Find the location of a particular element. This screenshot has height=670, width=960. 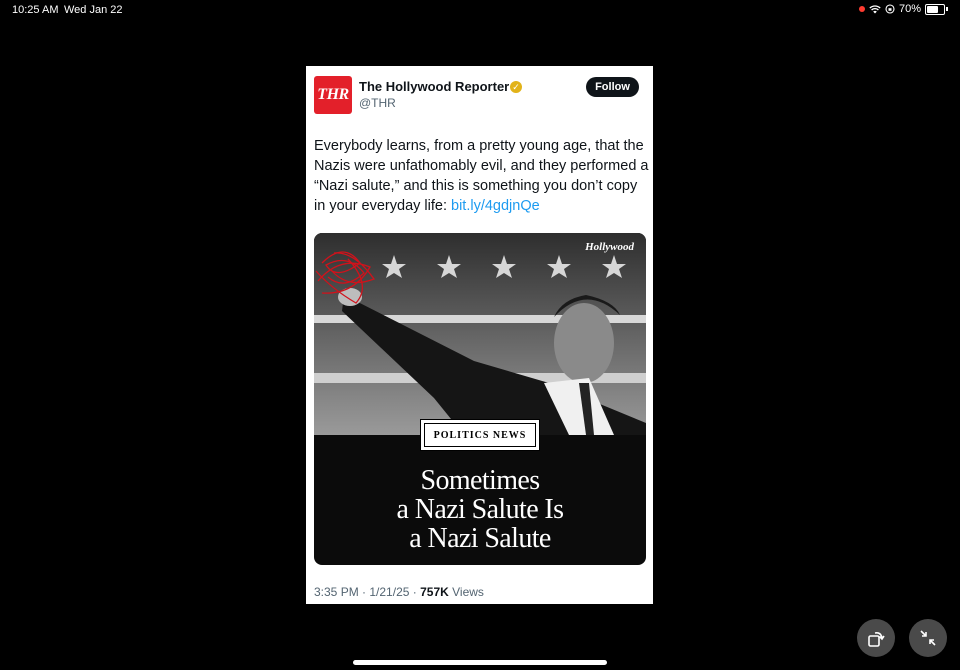

home-indicator is located at coordinates (480, 662).